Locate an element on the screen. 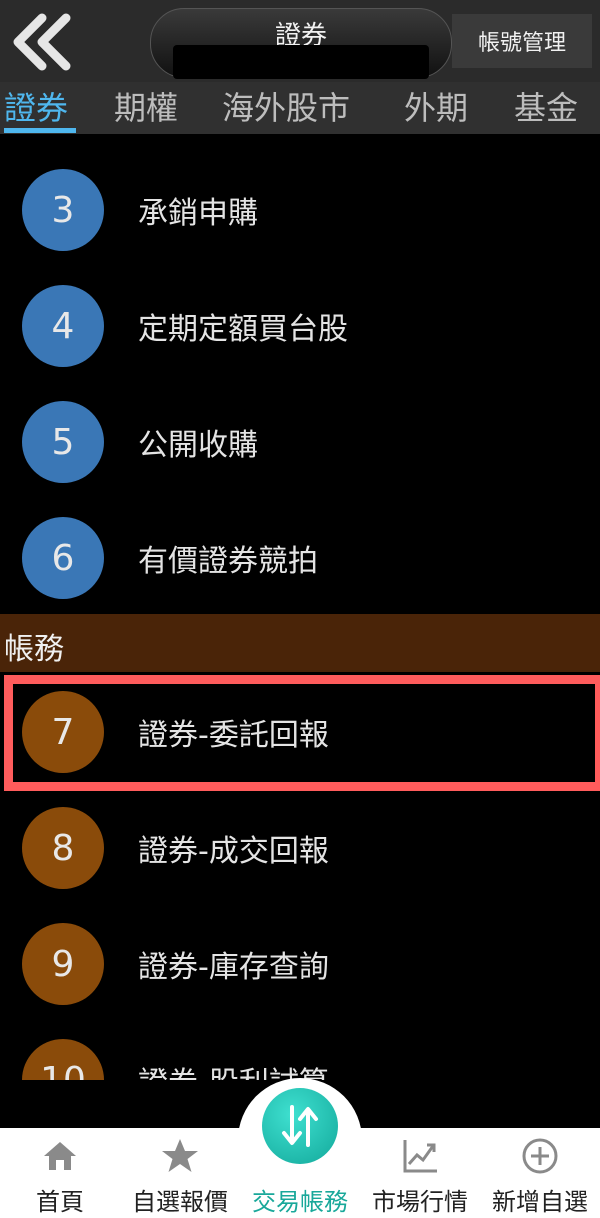 This screenshot has width=600, height=1218. list-item: 8 證券-成交回報 is located at coordinates (300, 848).